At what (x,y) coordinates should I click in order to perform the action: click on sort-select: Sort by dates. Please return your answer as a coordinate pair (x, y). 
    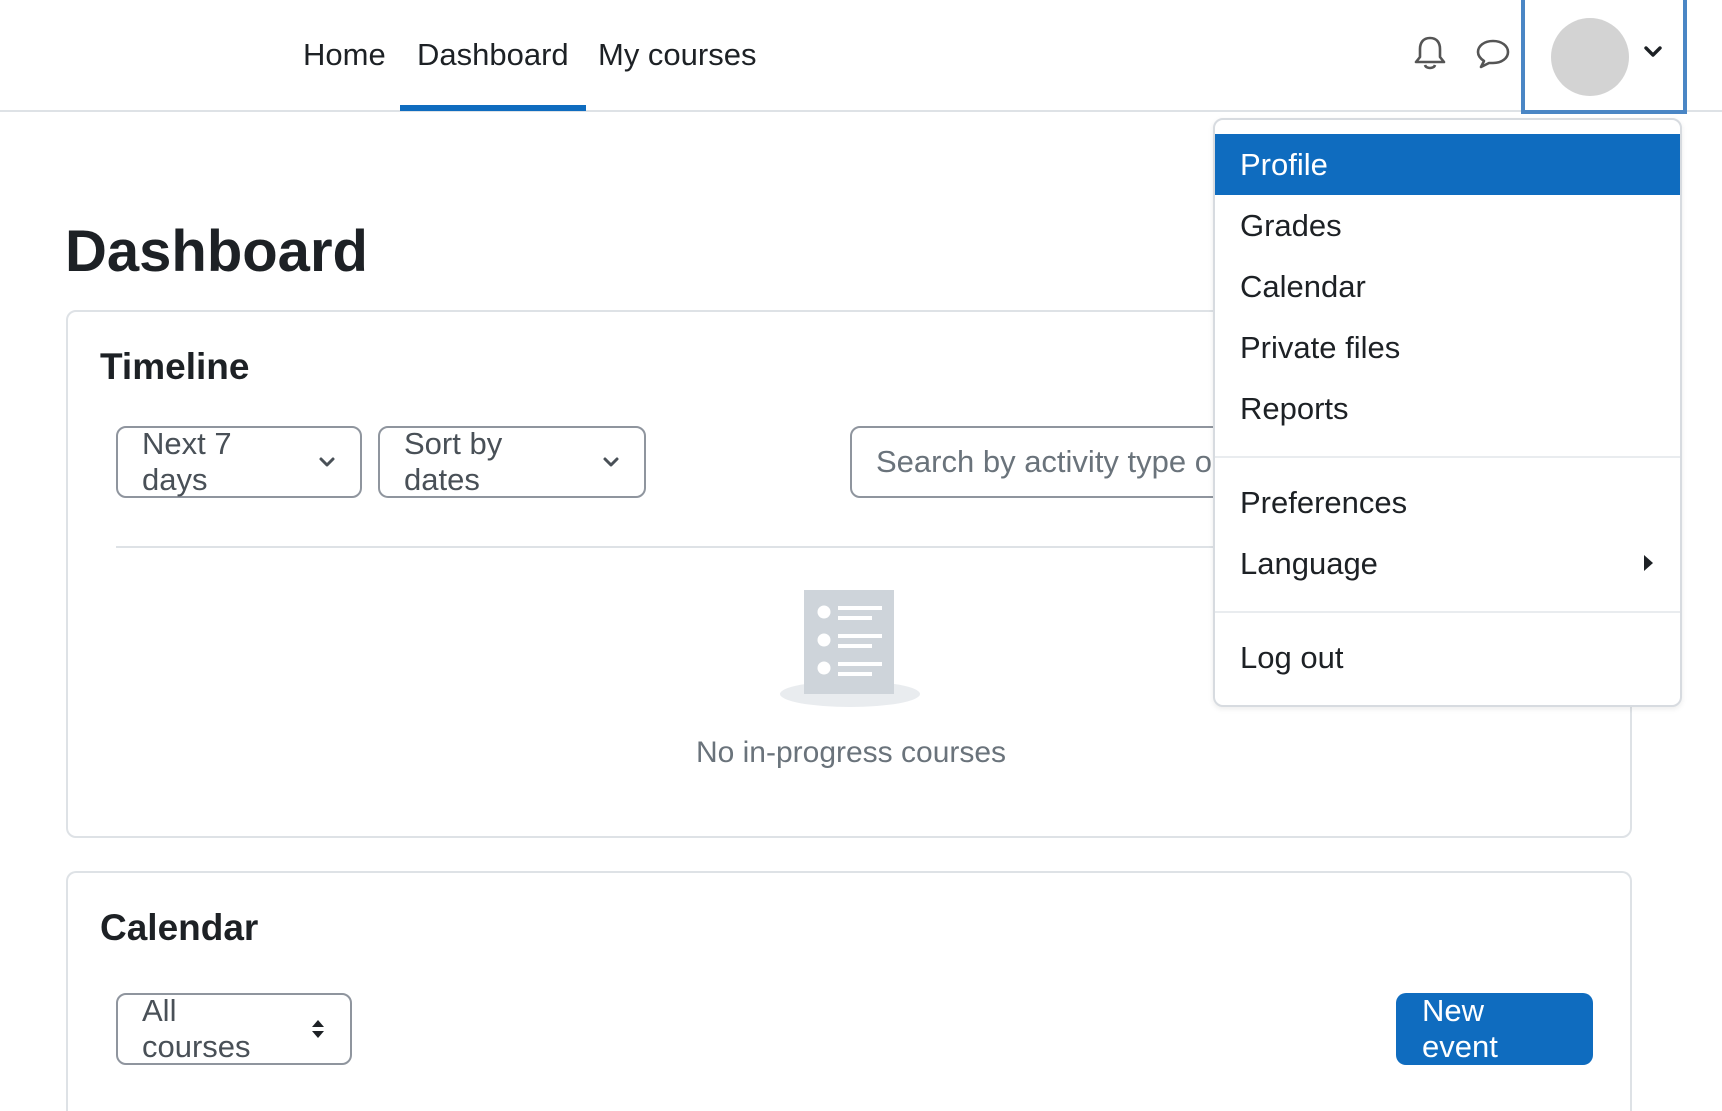
    Looking at the image, I should click on (512, 462).